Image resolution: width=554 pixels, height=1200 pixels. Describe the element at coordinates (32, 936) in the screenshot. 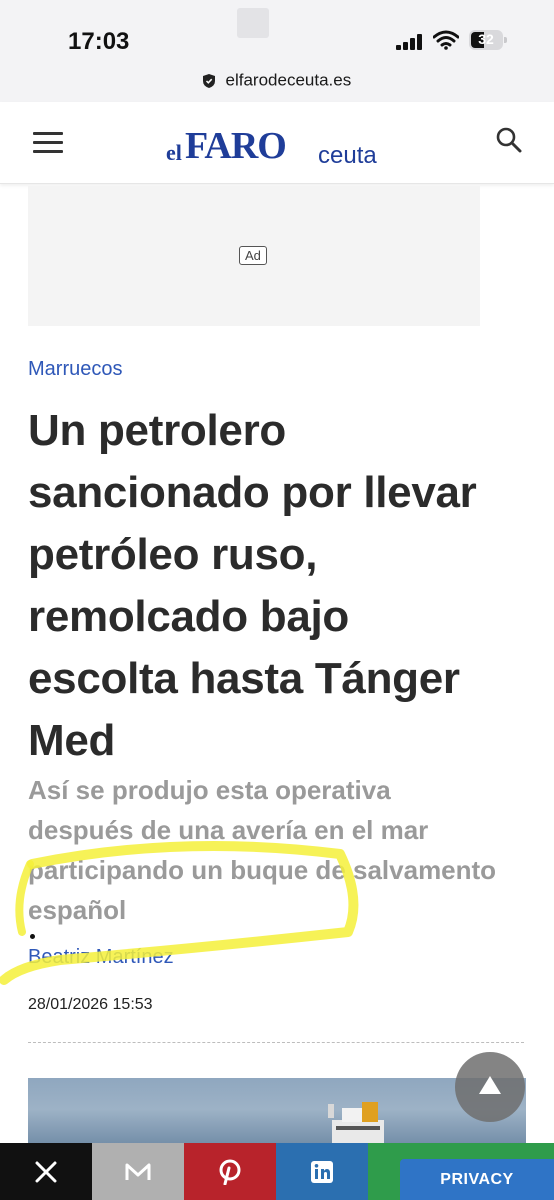

I see `bullet-dot` at that location.